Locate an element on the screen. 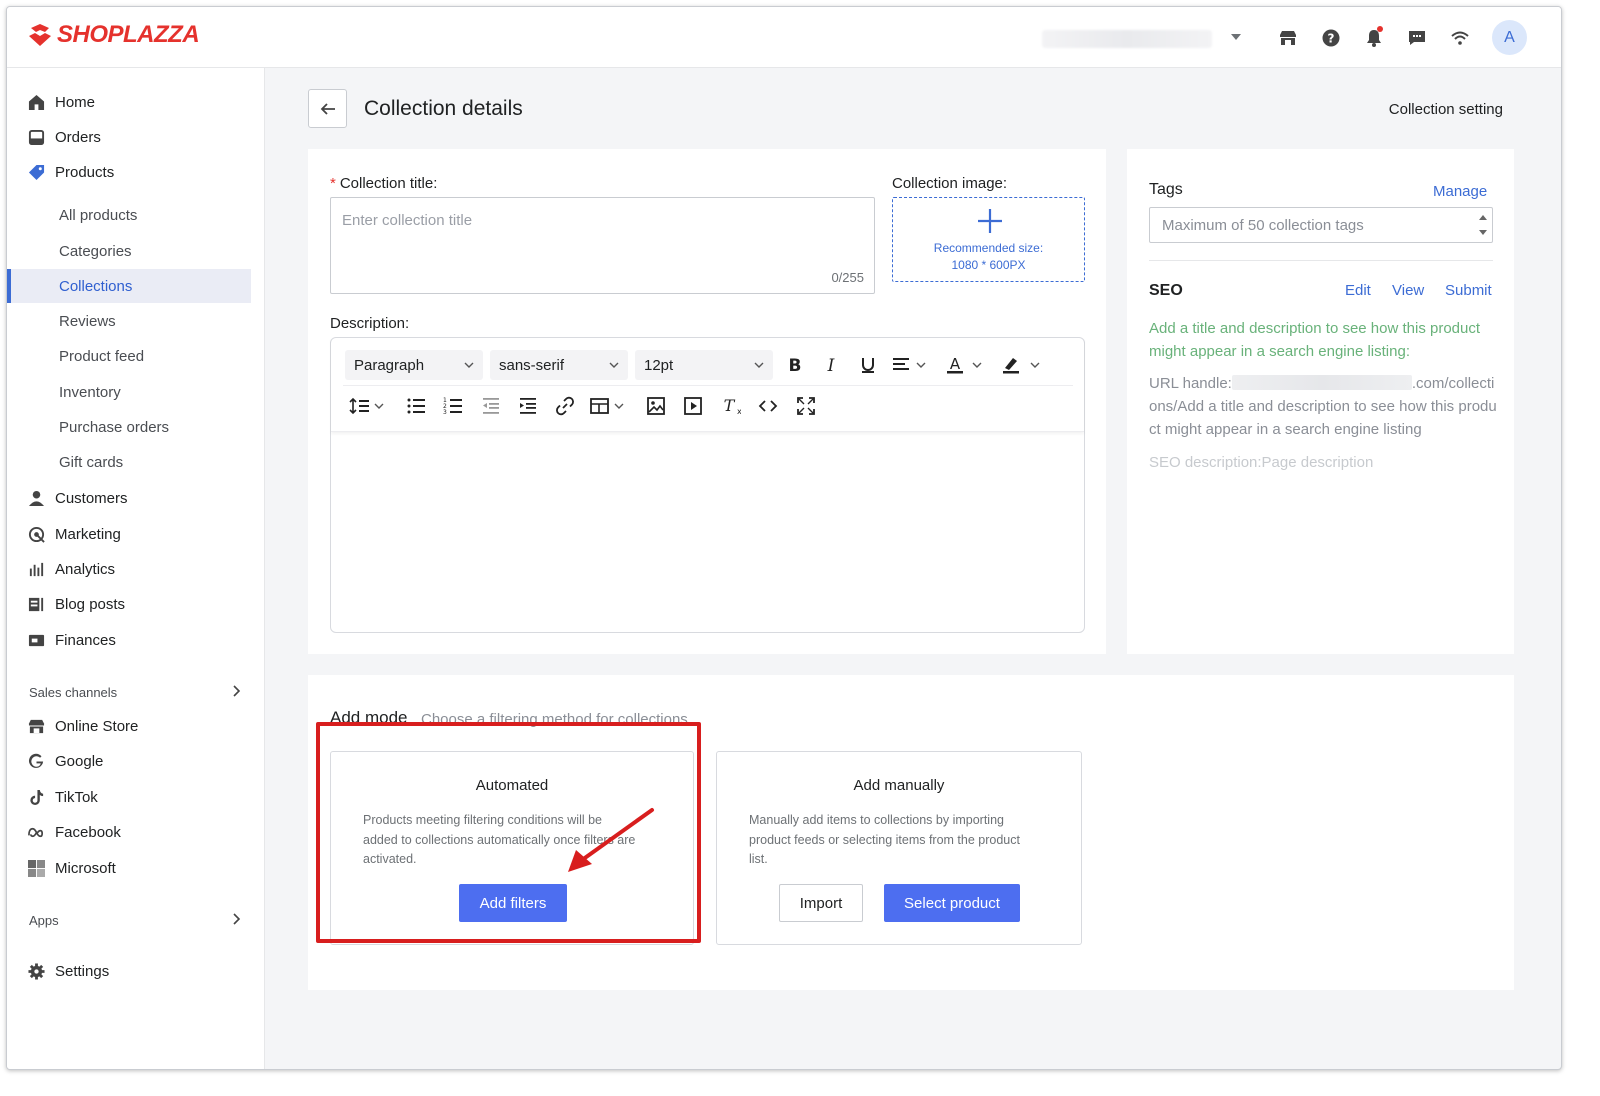 The image size is (1600, 1096). sidebar-item-label: Home is located at coordinates (75, 102).